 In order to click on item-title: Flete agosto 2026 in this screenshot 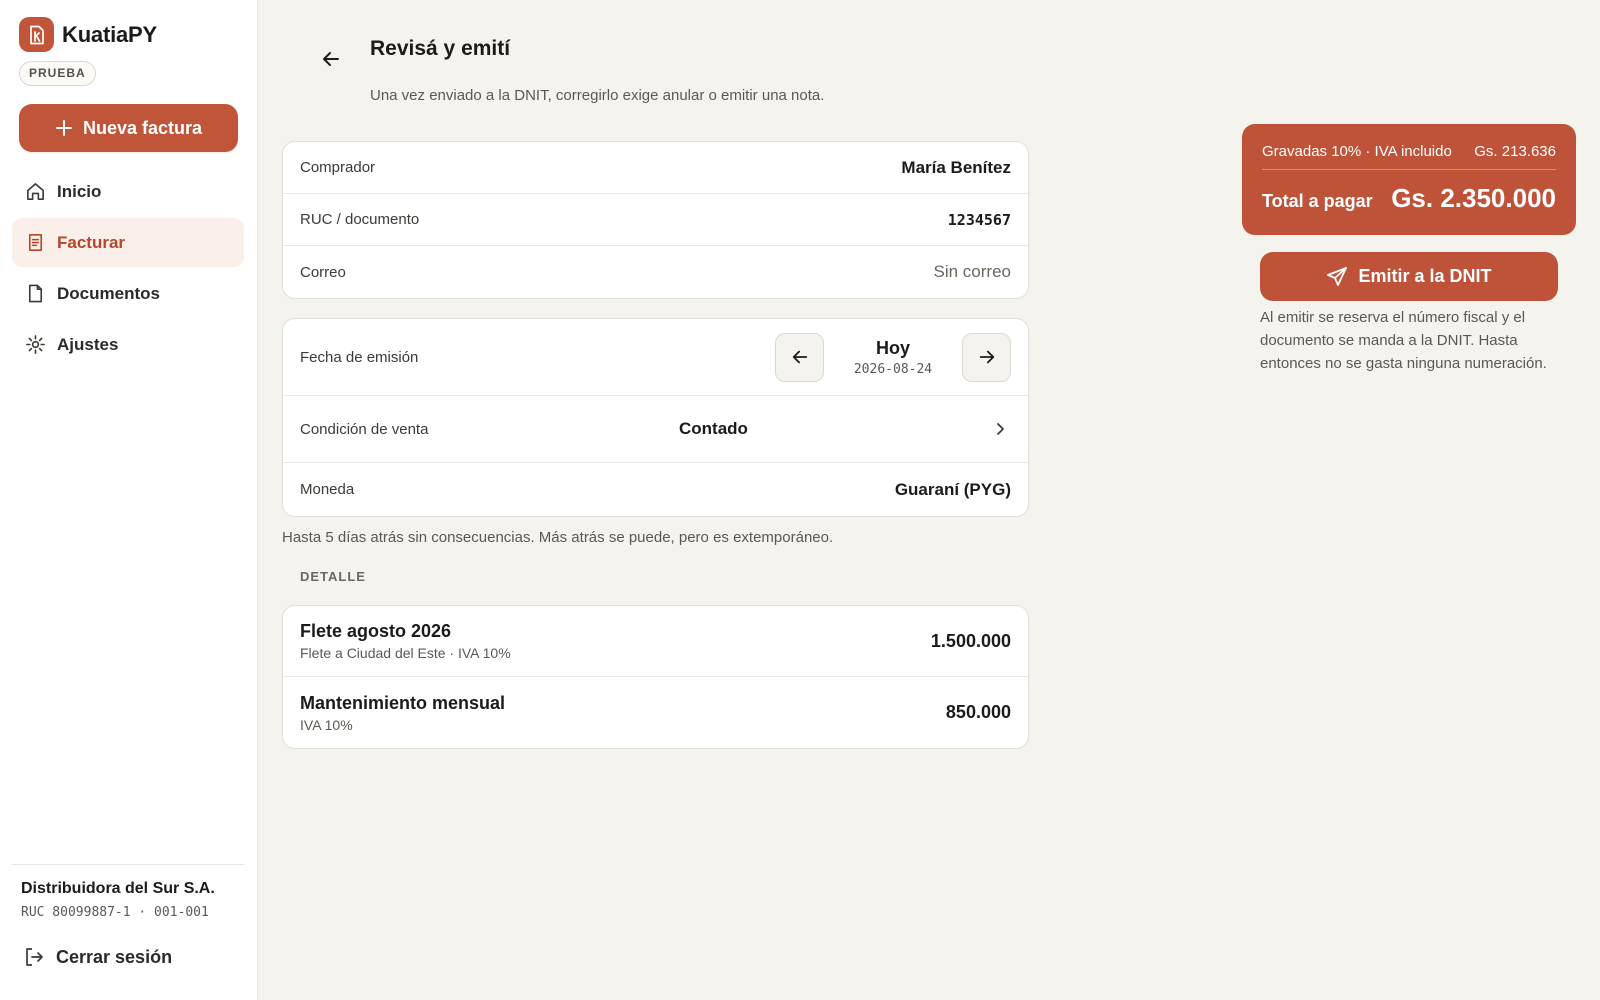, I will do `click(376, 631)`.